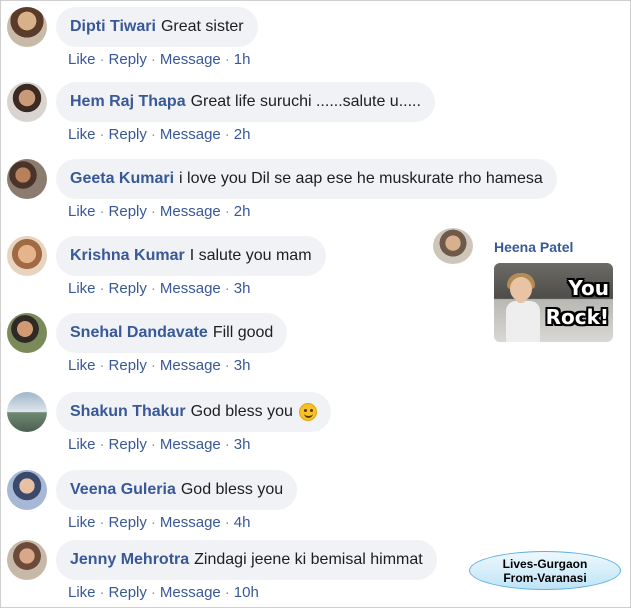 The image size is (631, 608). What do you see at coordinates (533, 247) in the screenshot?
I see `comment-author-link: Heena Patel` at bounding box center [533, 247].